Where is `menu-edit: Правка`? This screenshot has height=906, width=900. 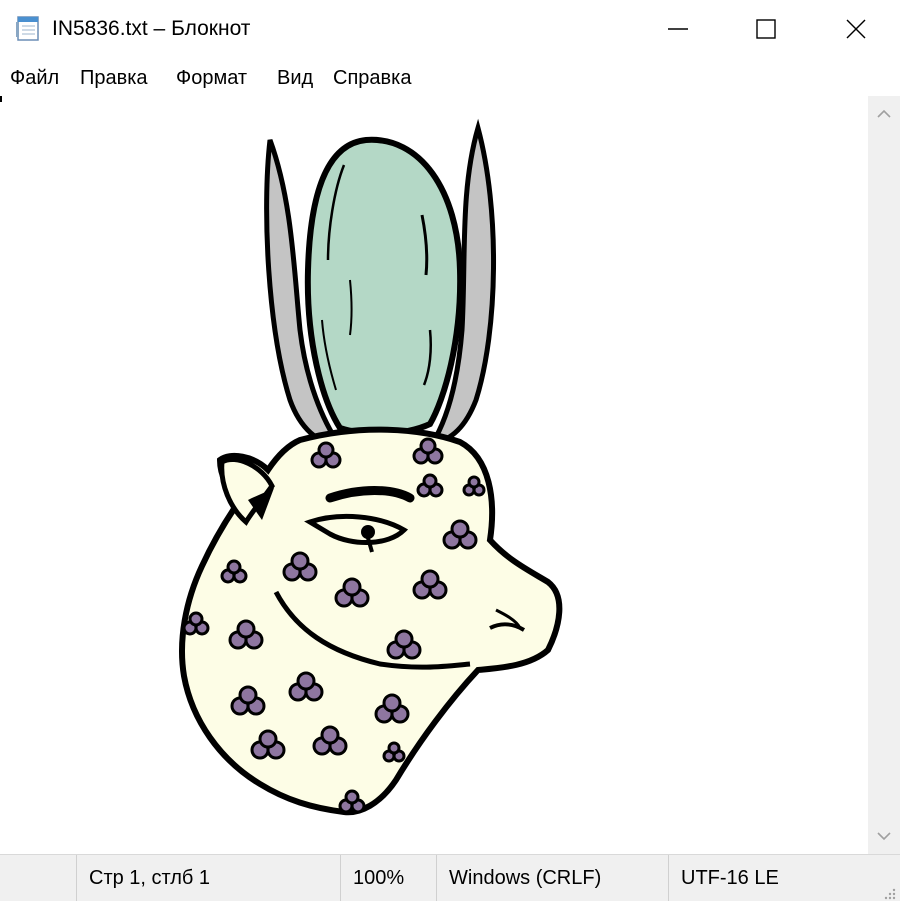
menu-edit: Правка is located at coordinates (114, 78).